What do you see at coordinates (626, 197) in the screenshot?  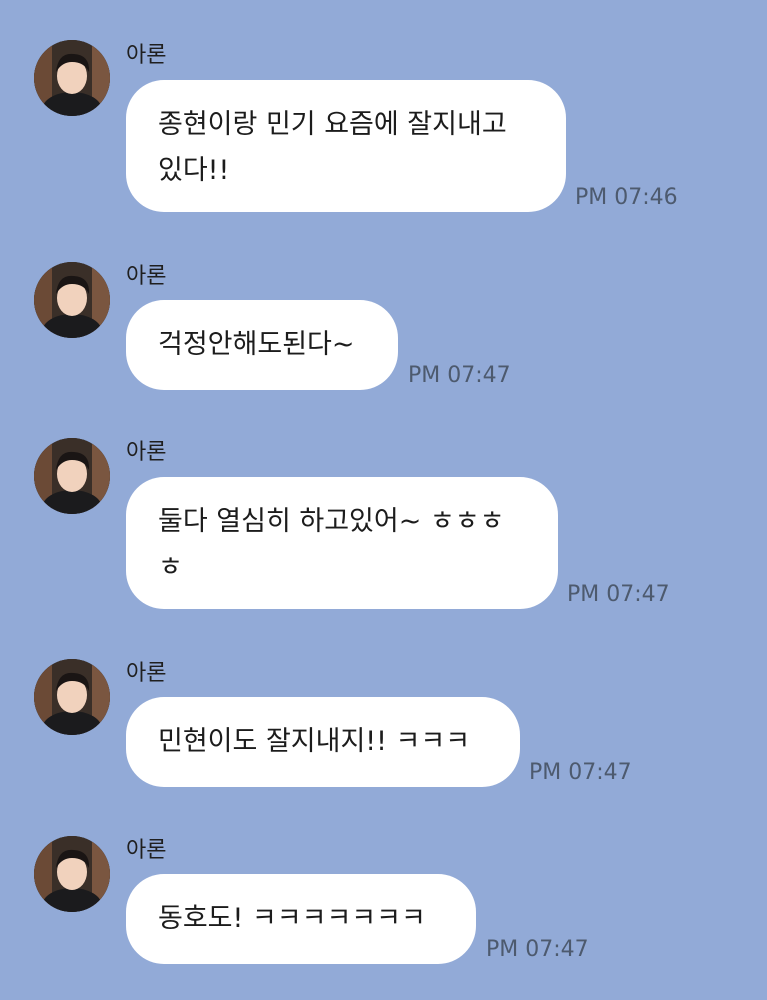 I see `message-time: PM 07:46` at bounding box center [626, 197].